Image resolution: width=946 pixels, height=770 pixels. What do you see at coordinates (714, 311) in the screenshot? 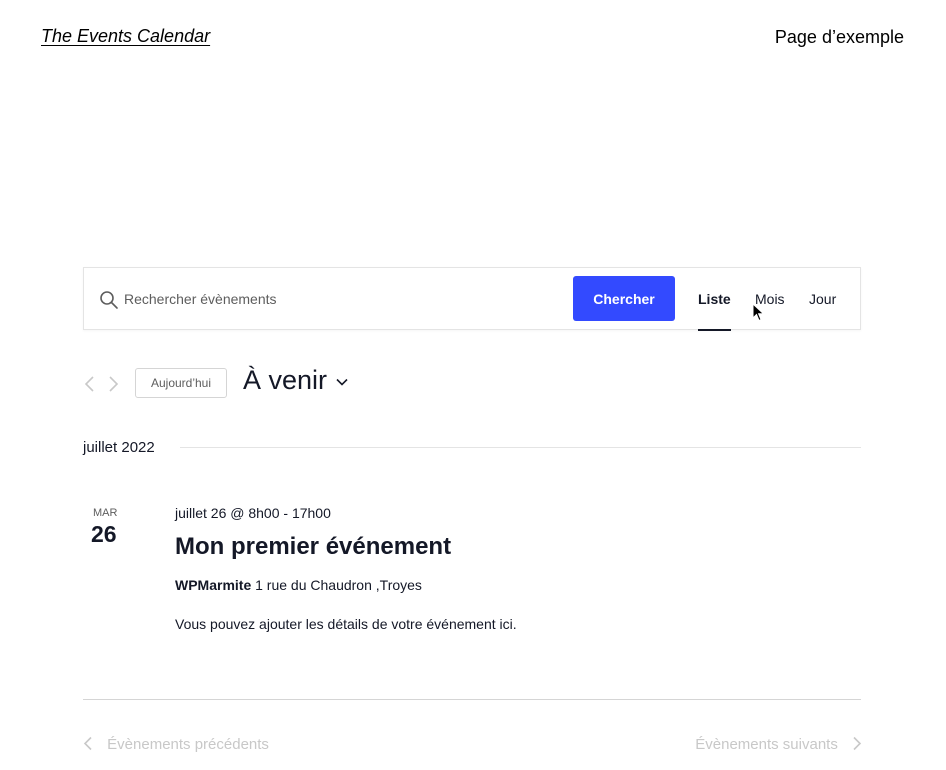
I see `tab-list-view: Liste` at bounding box center [714, 311].